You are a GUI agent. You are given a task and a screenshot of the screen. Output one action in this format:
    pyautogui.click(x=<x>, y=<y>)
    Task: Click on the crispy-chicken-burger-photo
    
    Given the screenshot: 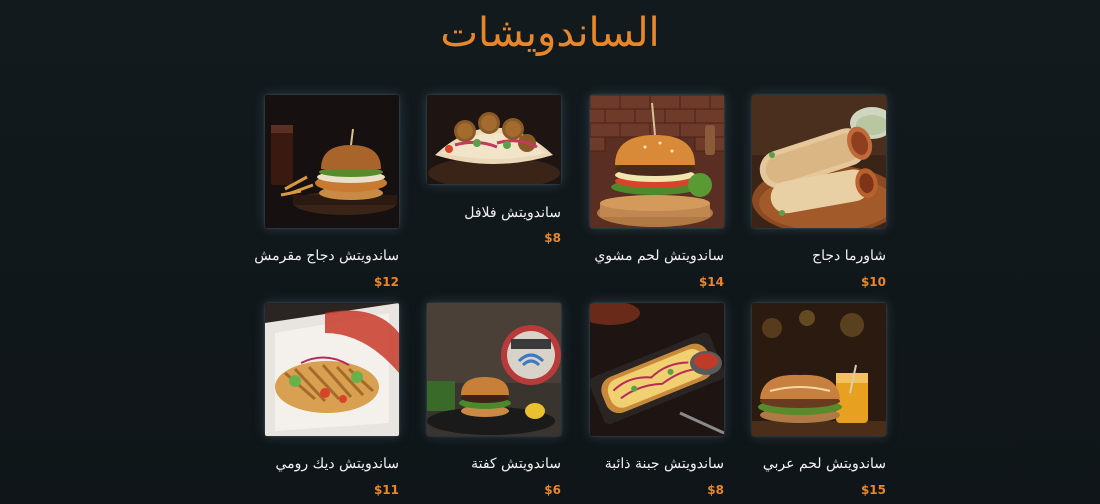 What is the action you would take?
    pyautogui.click(x=332, y=161)
    